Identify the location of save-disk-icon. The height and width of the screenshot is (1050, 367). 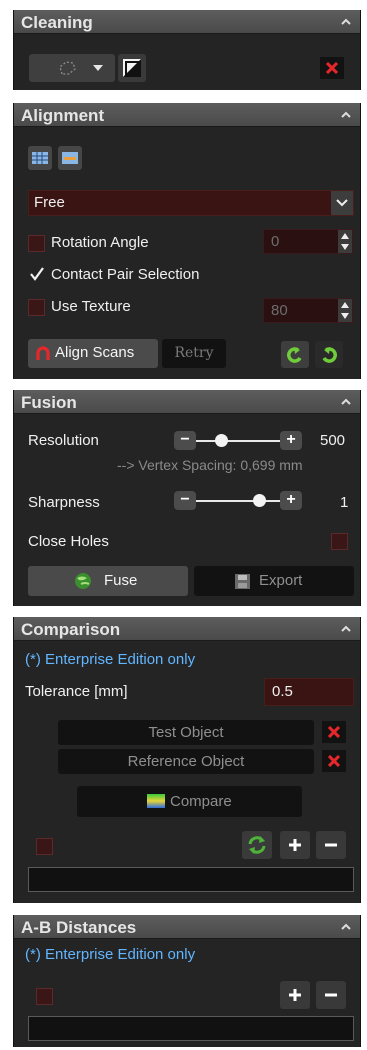
(242, 581).